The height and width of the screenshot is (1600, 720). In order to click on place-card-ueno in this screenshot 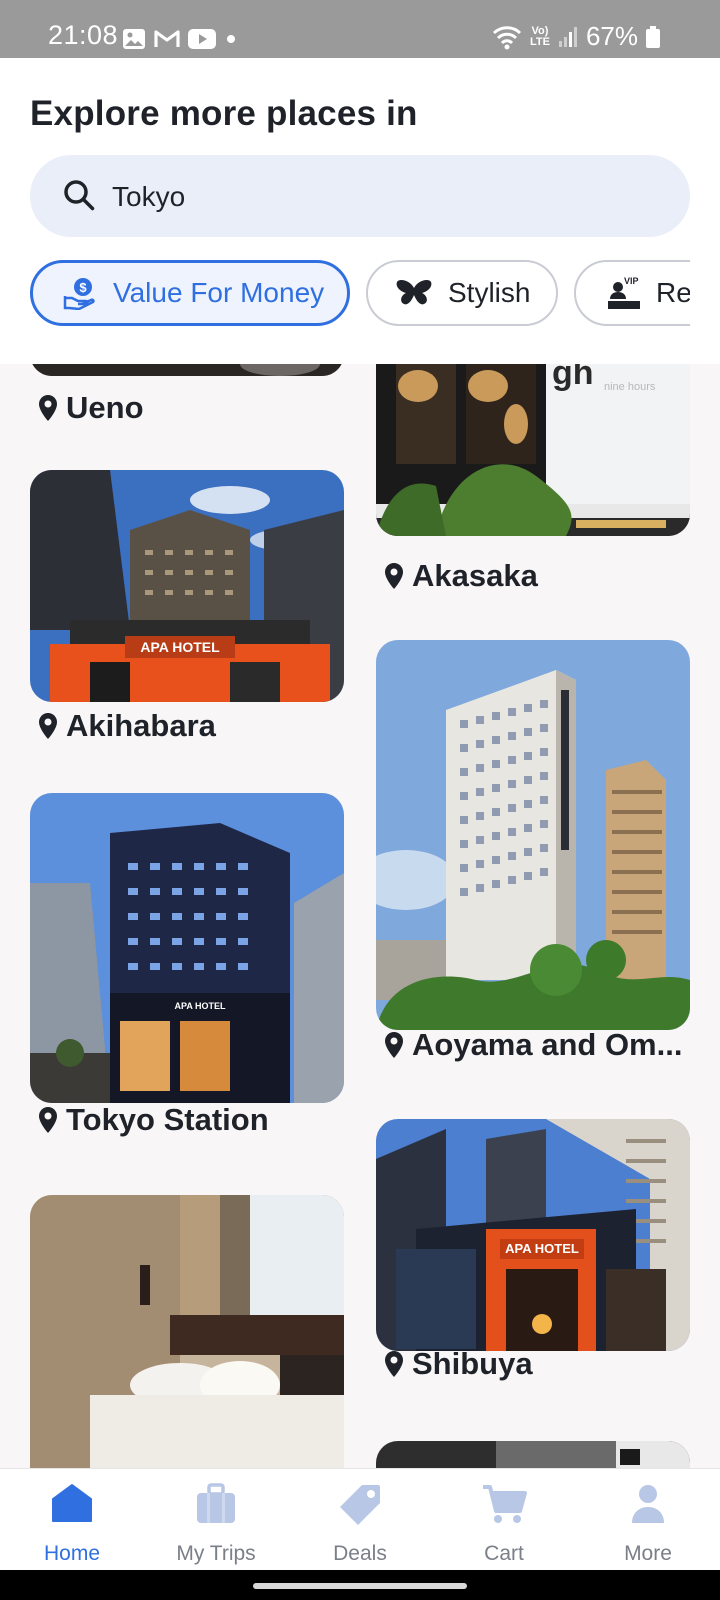, I will do `click(187, 370)`.